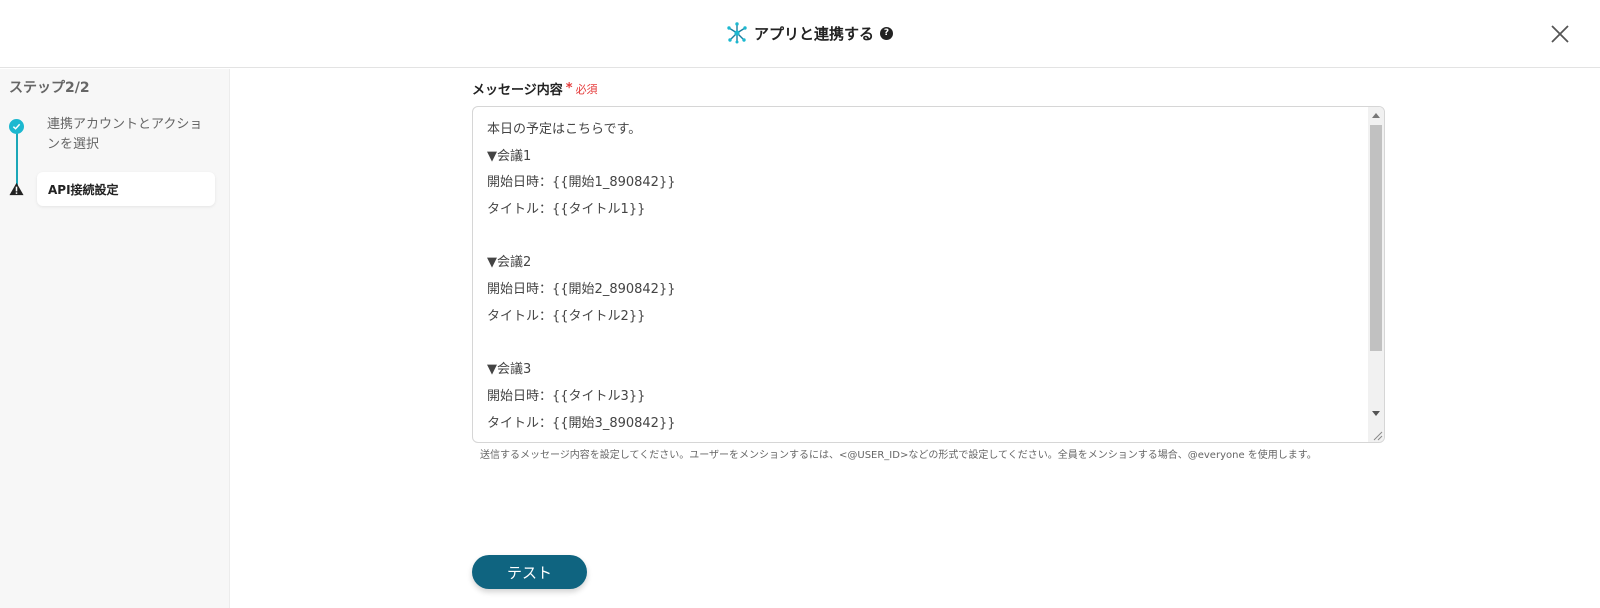  Describe the element at coordinates (566, 396) in the screenshot. I see `message-line: 開始日時：{{タイトル3}}` at that location.